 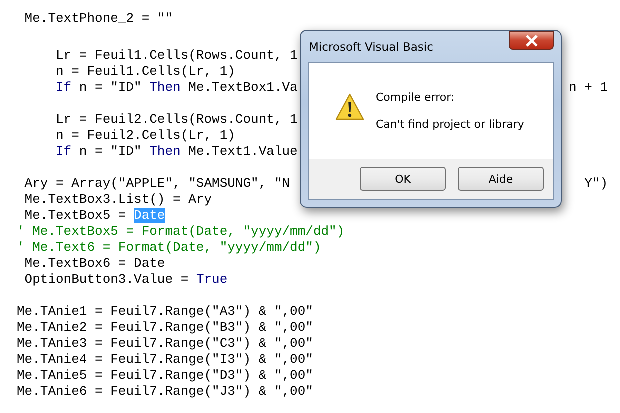 I want to click on code-text: Me.TextBox6 = Date, so click(x=95, y=263).